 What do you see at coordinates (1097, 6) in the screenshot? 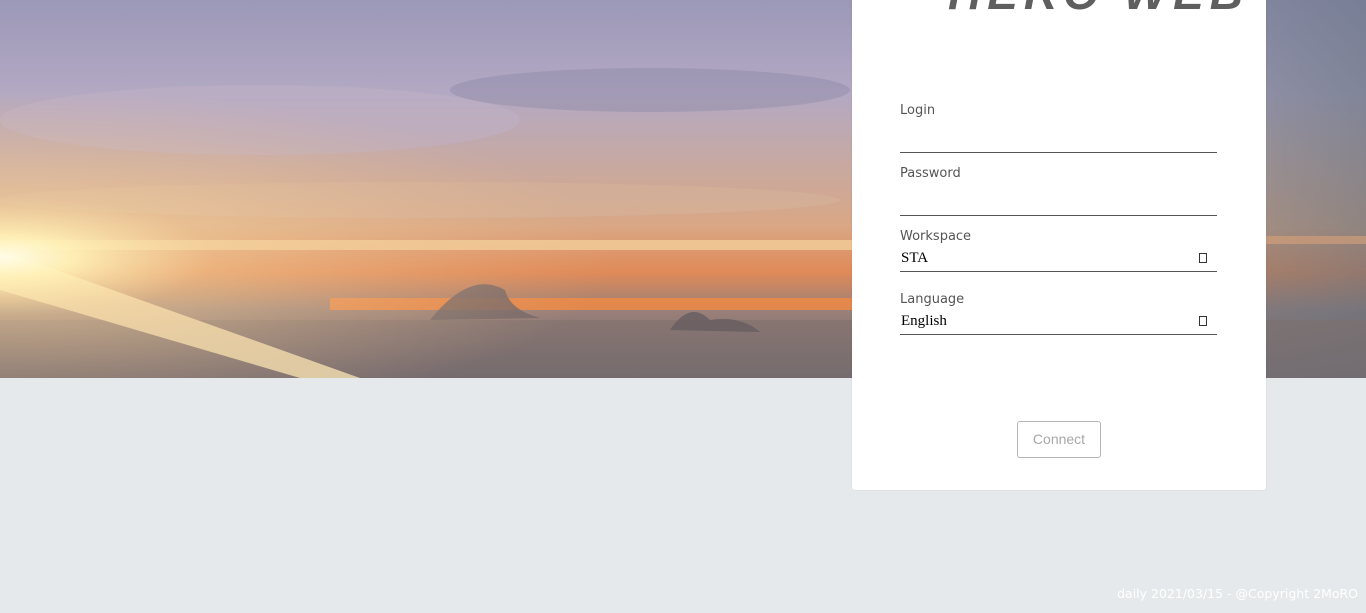
I see `logo-text: HERO WEBB` at bounding box center [1097, 6].